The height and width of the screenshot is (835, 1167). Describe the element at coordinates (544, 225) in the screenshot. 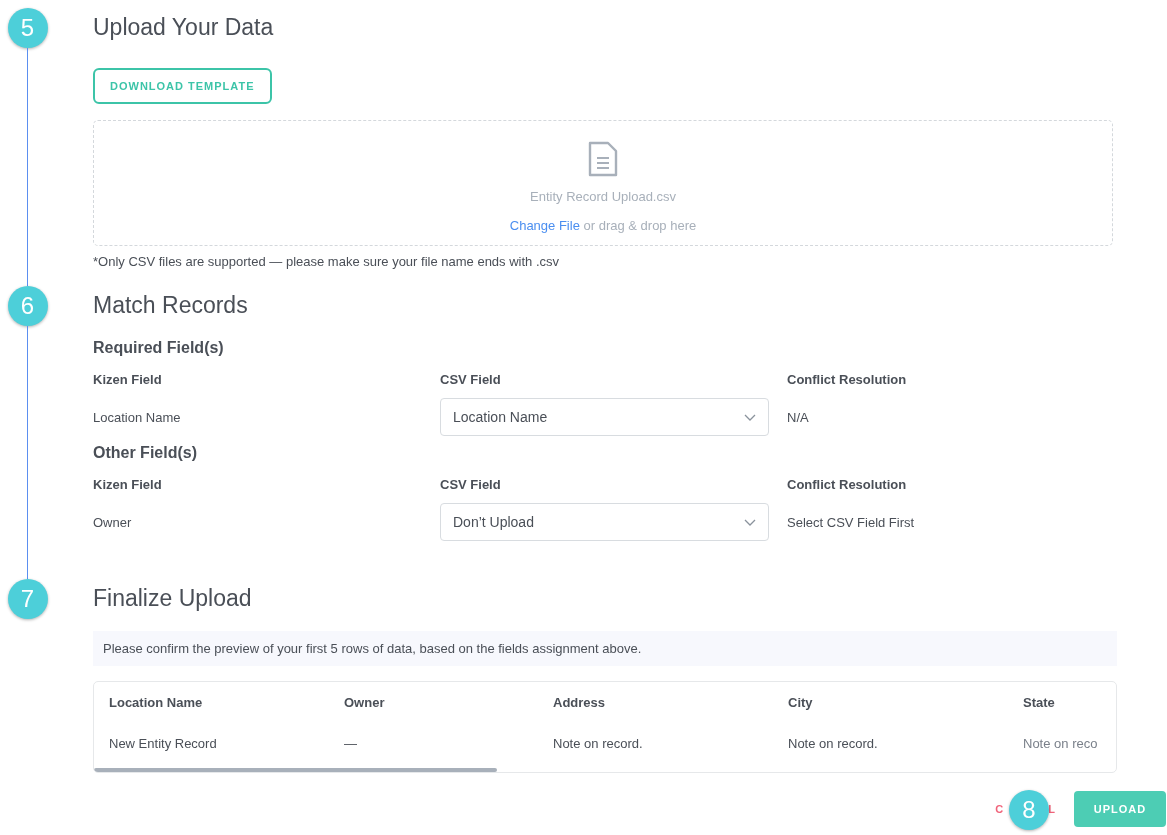

I see `change-file-link: Change File` at that location.